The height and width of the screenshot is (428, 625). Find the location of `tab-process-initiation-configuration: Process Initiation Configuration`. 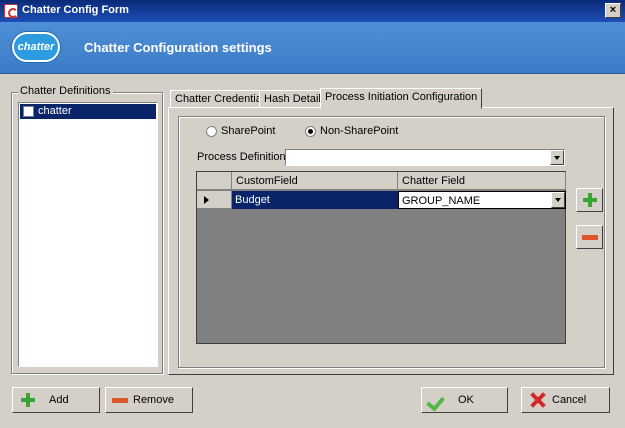

tab-process-initiation-configuration: Process Initiation Configuration is located at coordinates (401, 98).